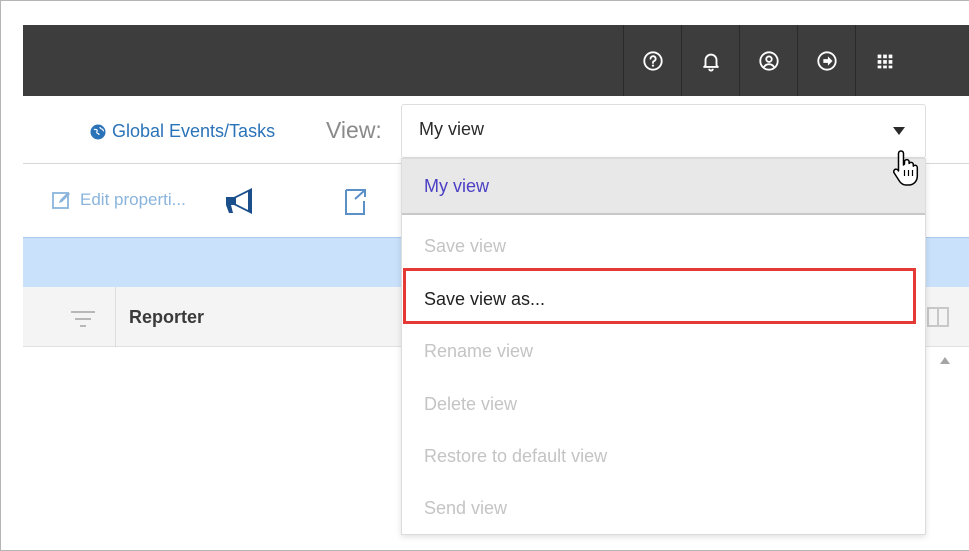  I want to click on edit-icon, so click(61, 200).